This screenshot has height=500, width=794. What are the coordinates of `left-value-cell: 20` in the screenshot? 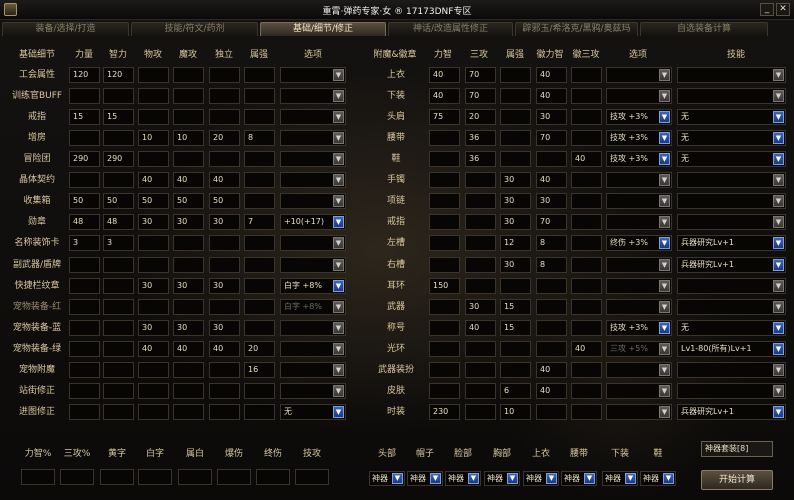 It's located at (259, 349).